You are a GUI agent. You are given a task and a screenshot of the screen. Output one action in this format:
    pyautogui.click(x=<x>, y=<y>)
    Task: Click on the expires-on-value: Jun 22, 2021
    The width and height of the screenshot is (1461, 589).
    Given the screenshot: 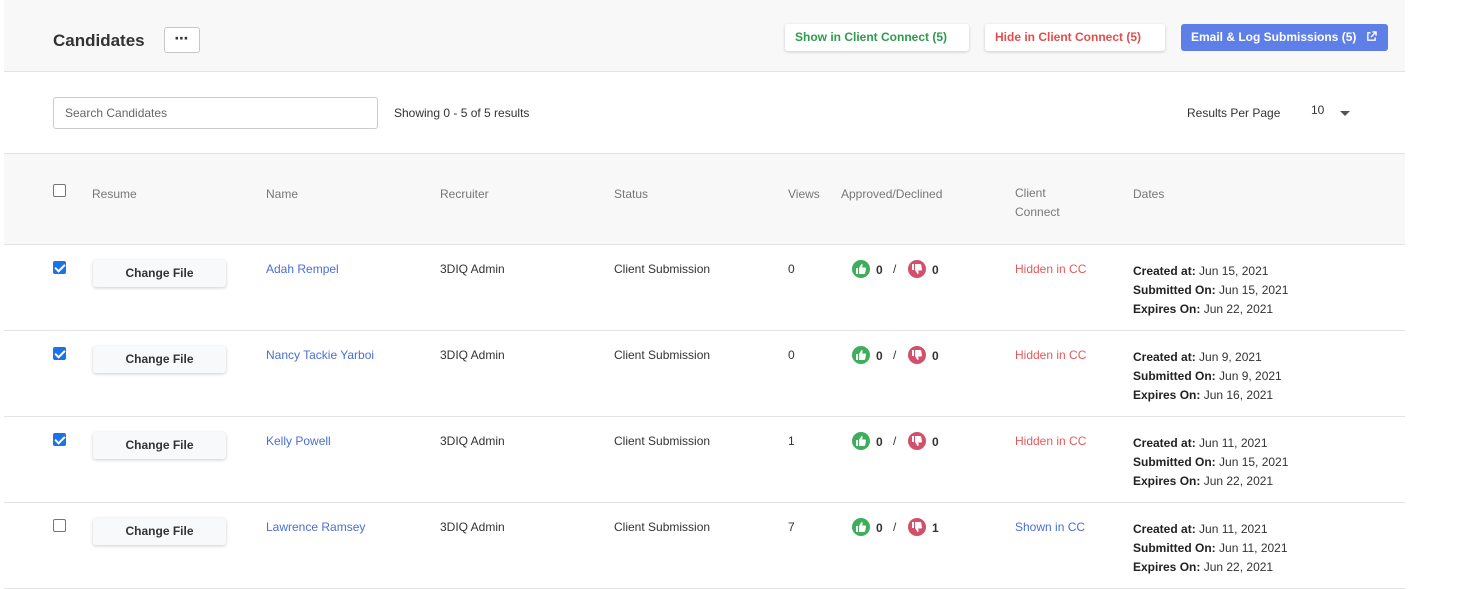 What is the action you would take?
    pyautogui.click(x=1238, y=567)
    